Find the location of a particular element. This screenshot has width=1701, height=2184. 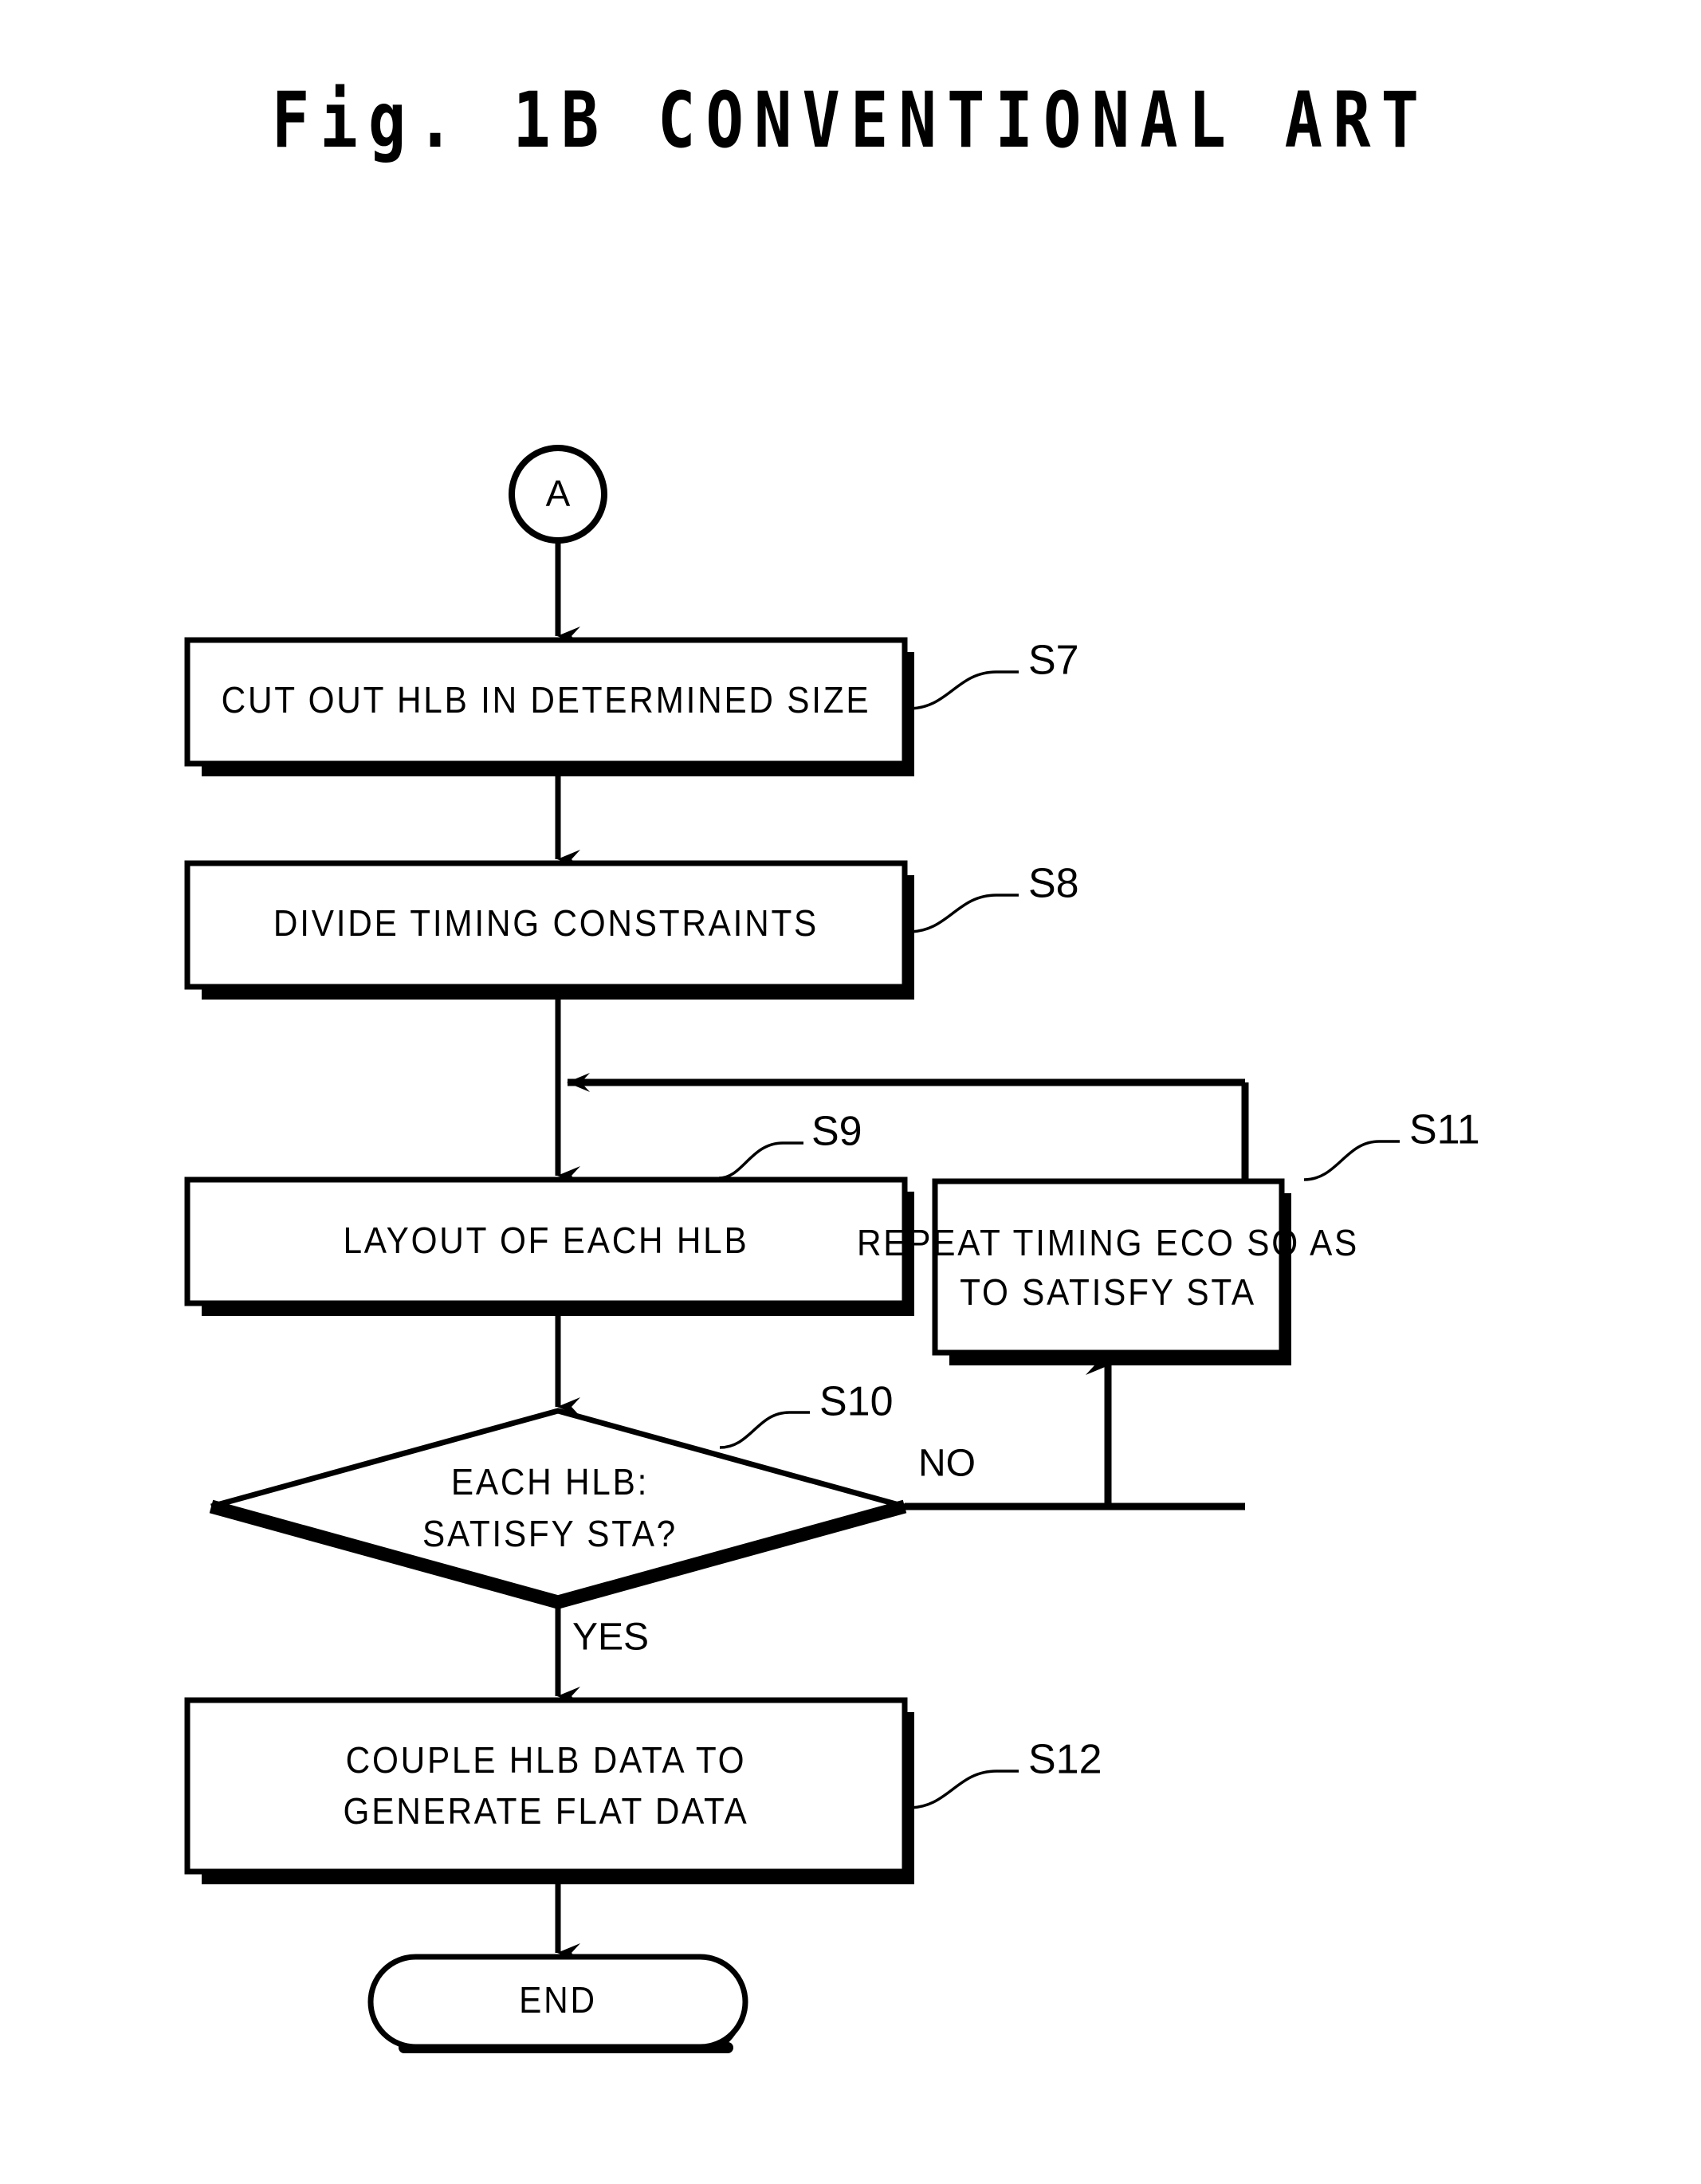

node-s10-line-2: SATISFY STA? is located at coordinates (550, 1534).